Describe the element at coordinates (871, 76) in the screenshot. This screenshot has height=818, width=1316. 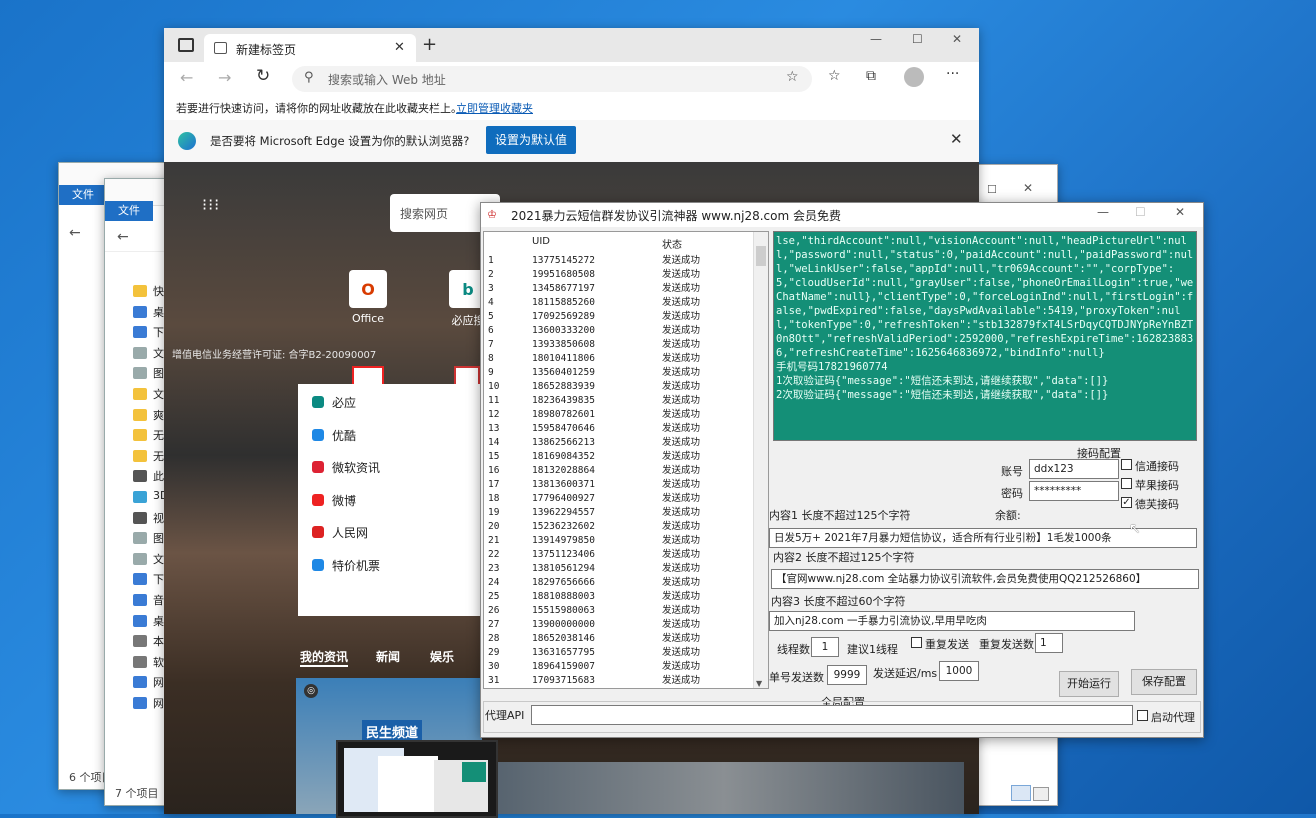
I see `collections-icon: ⧉` at that location.